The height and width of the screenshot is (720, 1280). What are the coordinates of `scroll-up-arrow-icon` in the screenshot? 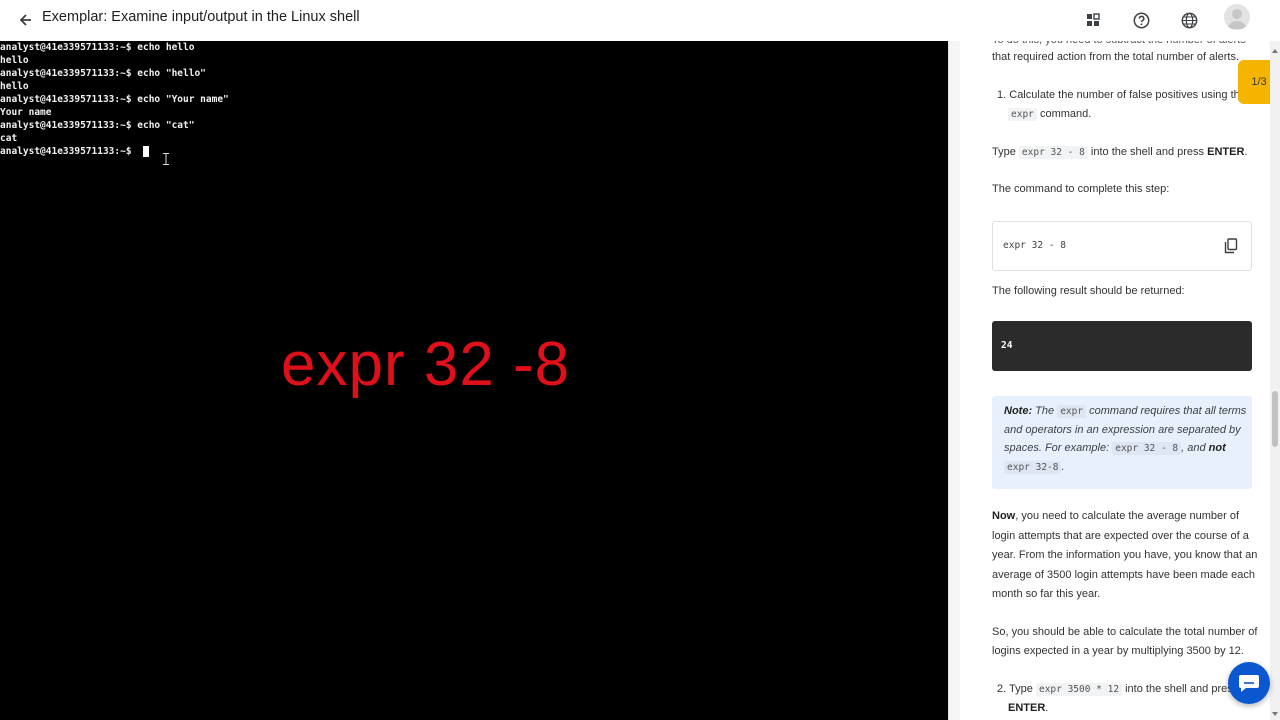 It's located at (1275, 48).